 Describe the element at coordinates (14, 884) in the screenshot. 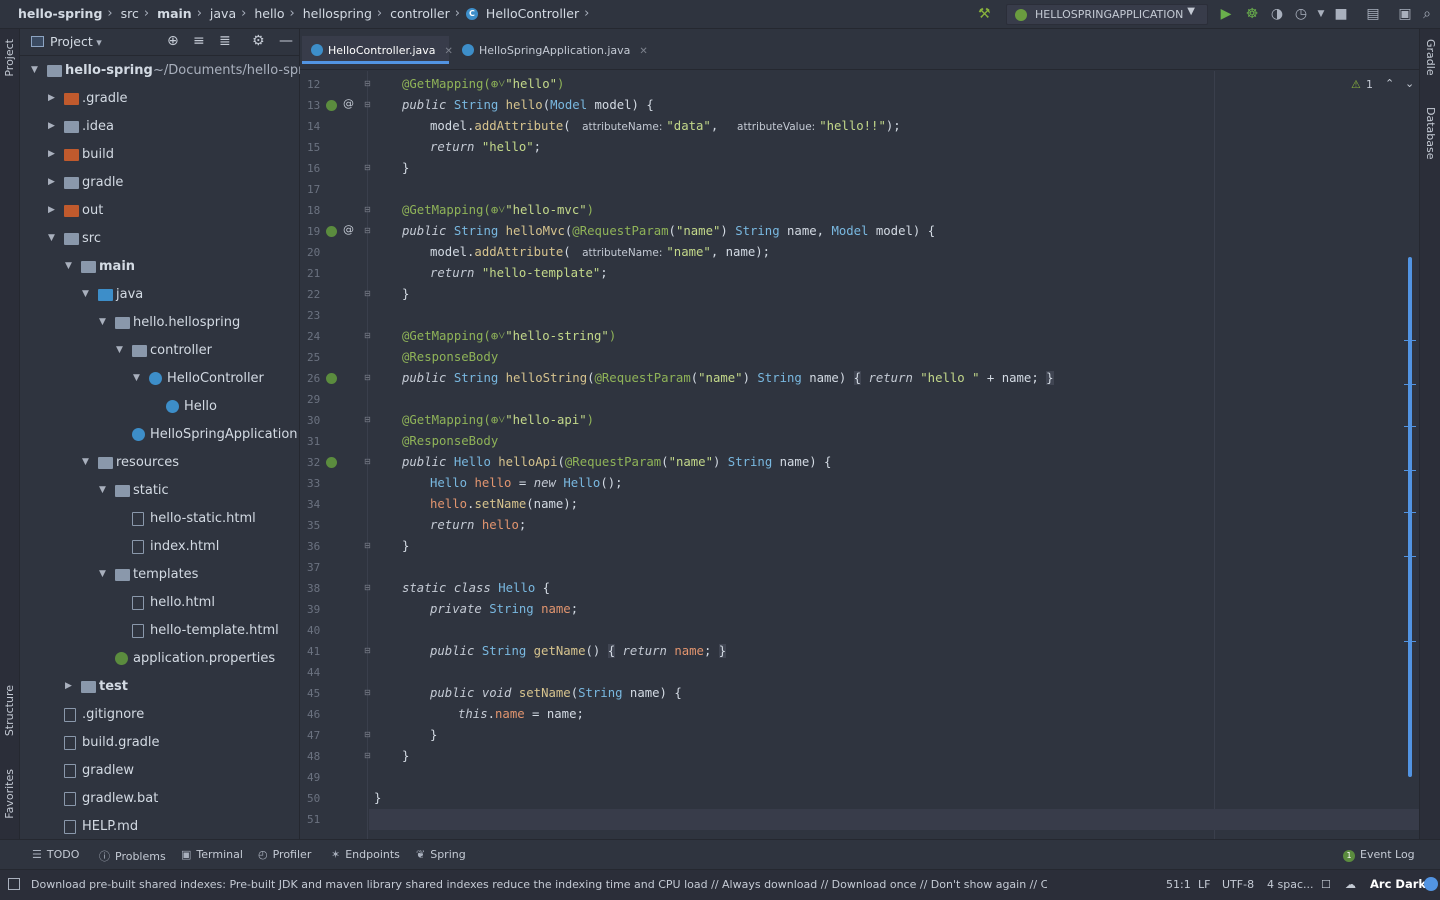

I see `toggle-tool-windows-icon` at that location.